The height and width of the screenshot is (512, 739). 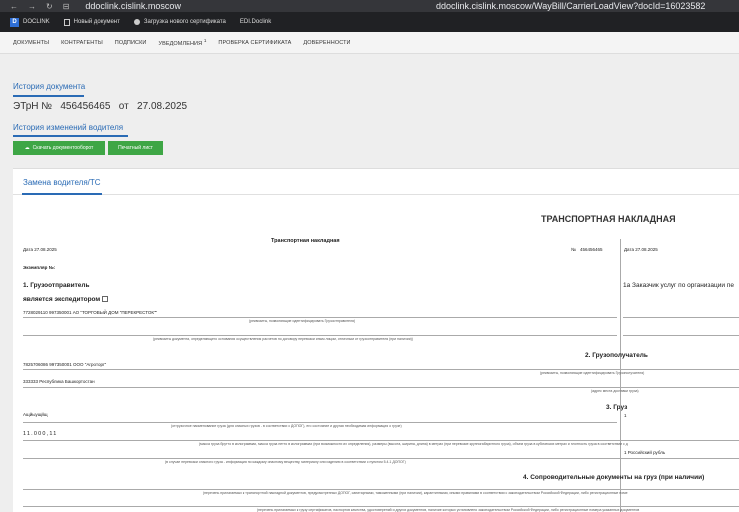 What do you see at coordinates (59, 148) in the screenshot?
I see `download-docflow-button: ☁ Скачать документооборот` at bounding box center [59, 148].